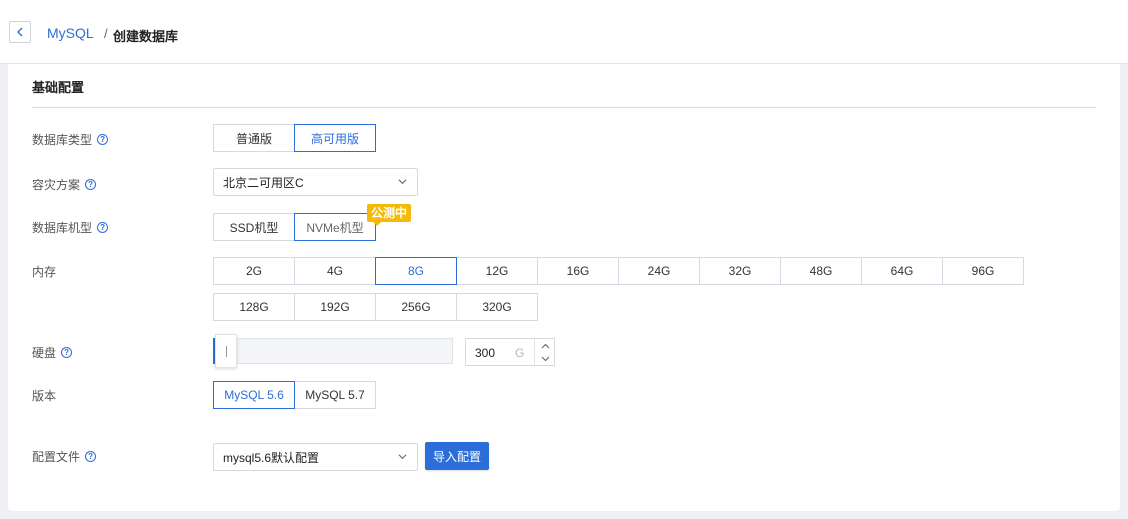 The image size is (1128, 519). I want to click on disk-slider-track, so click(333, 351).